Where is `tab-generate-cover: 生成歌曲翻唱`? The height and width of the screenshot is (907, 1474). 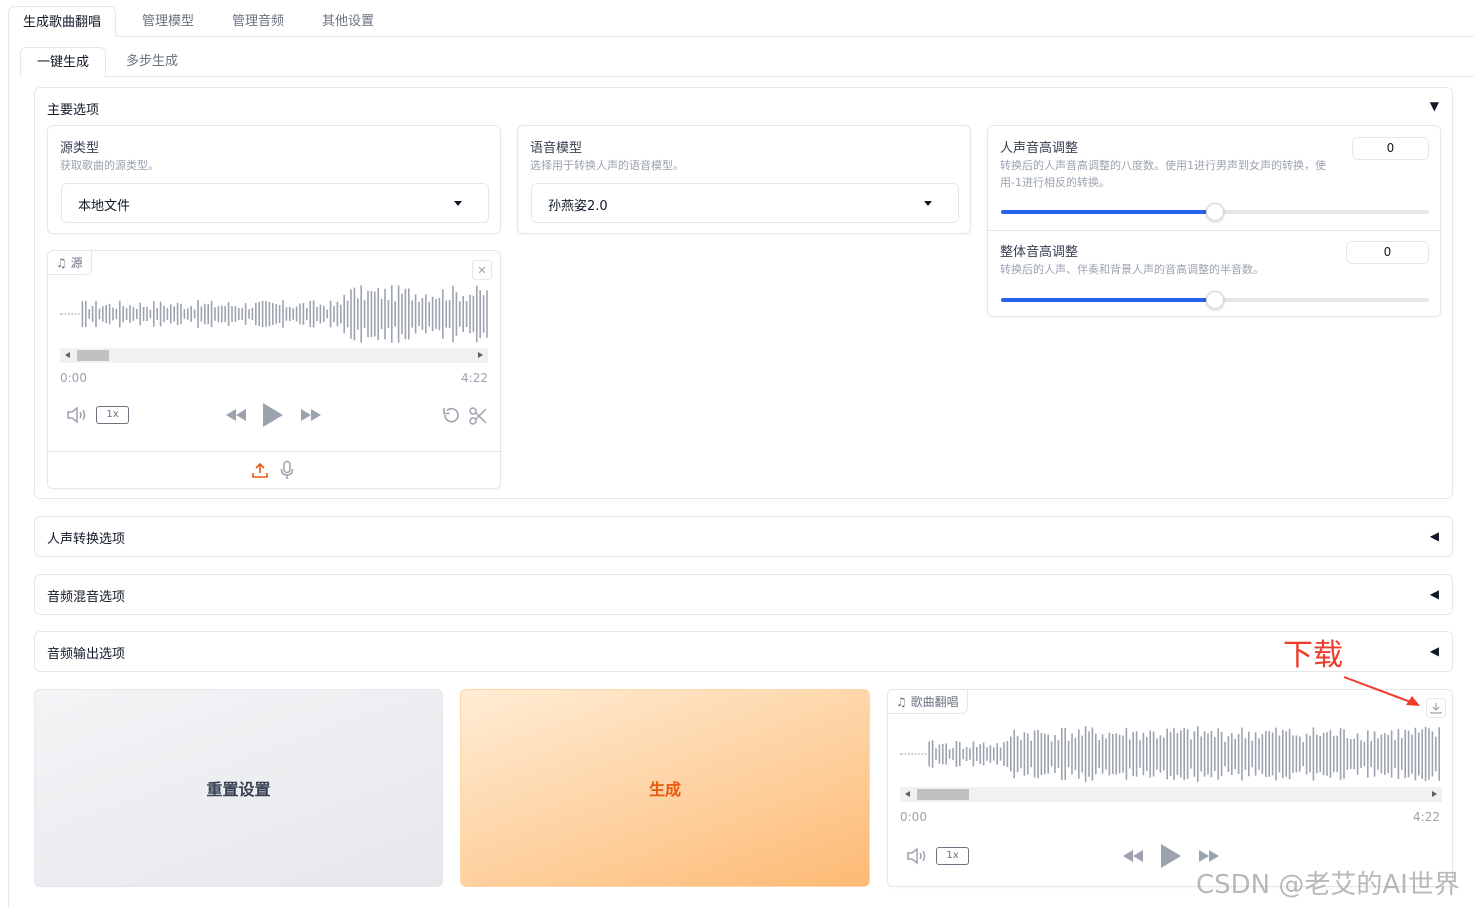 tab-generate-cover: 生成歌曲翻唱 is located at coordinates (62, 21).